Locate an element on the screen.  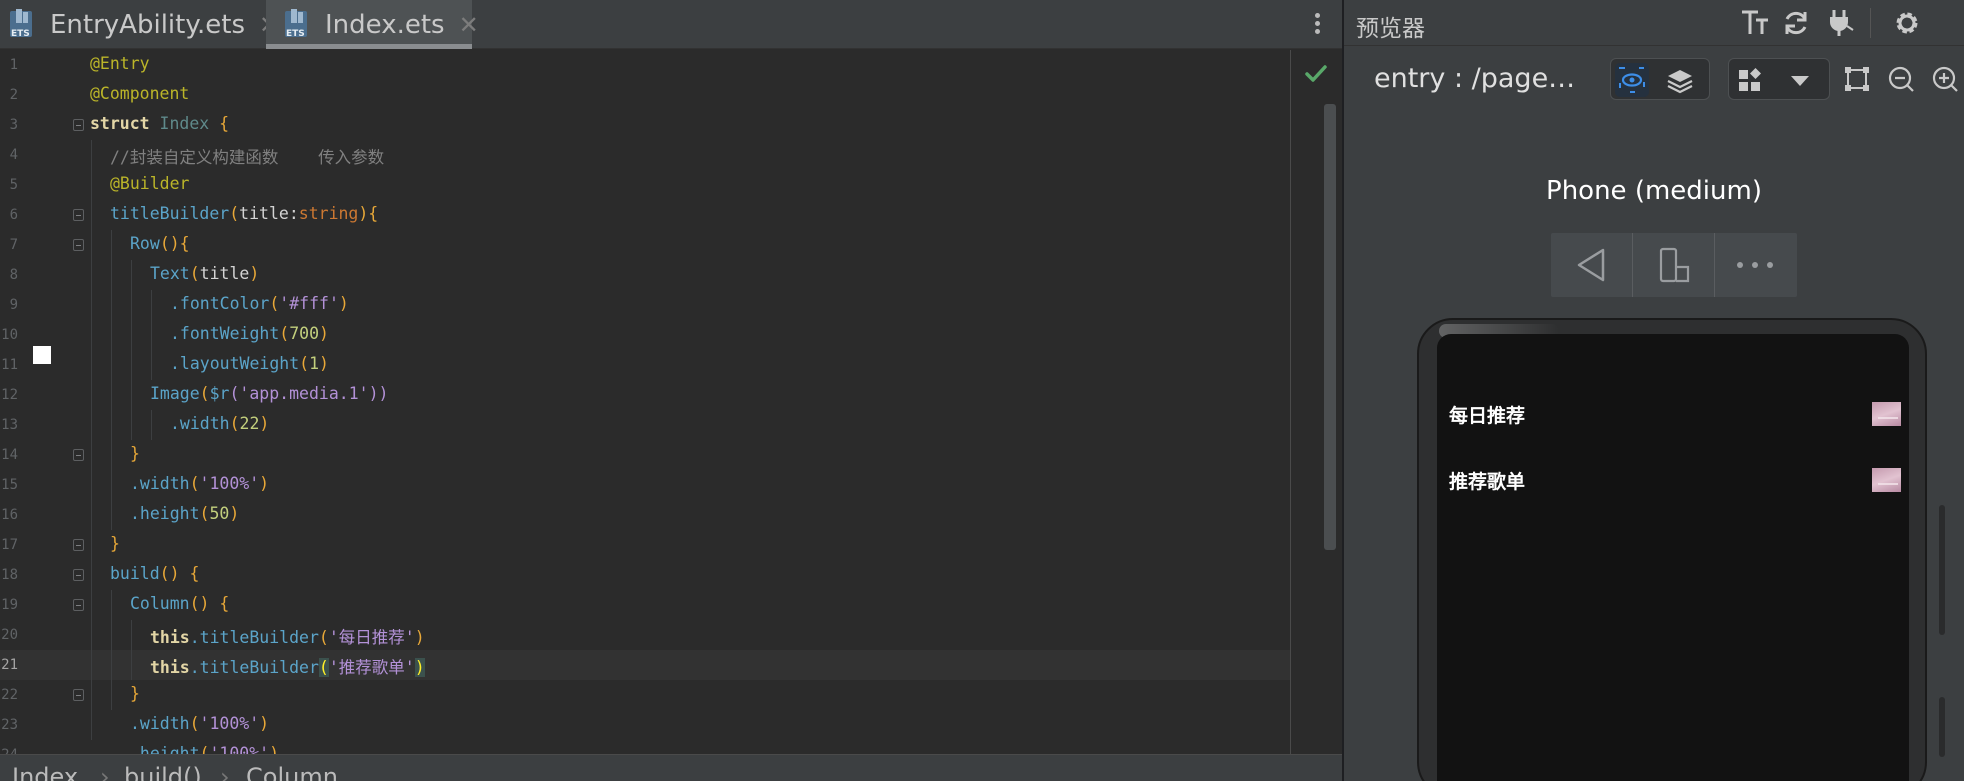
active-tab-indicator is located at coordinates (369, 46).